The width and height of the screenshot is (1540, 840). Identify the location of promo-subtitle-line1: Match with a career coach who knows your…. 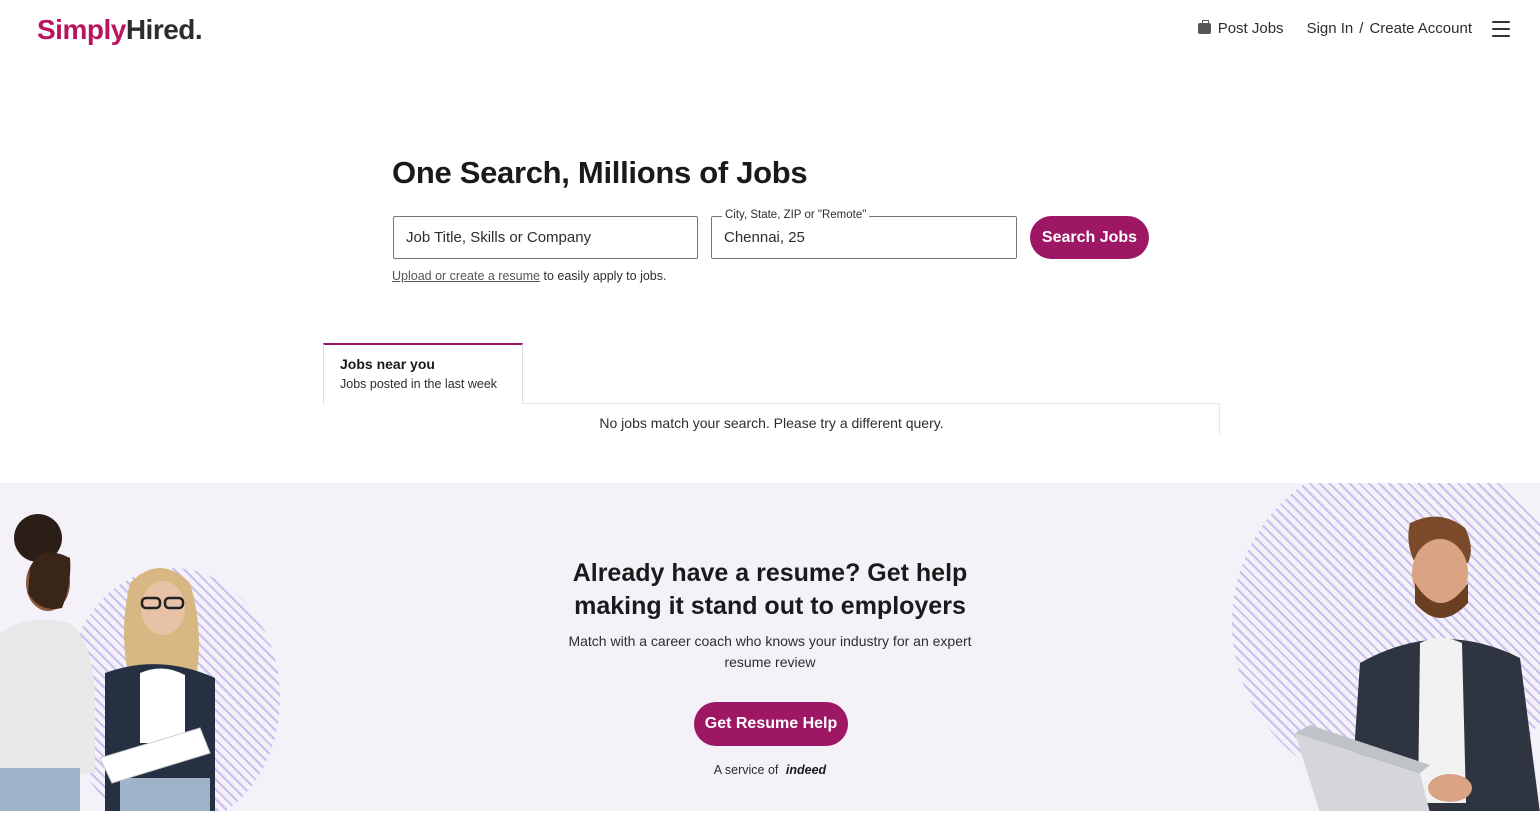
(770, 641).